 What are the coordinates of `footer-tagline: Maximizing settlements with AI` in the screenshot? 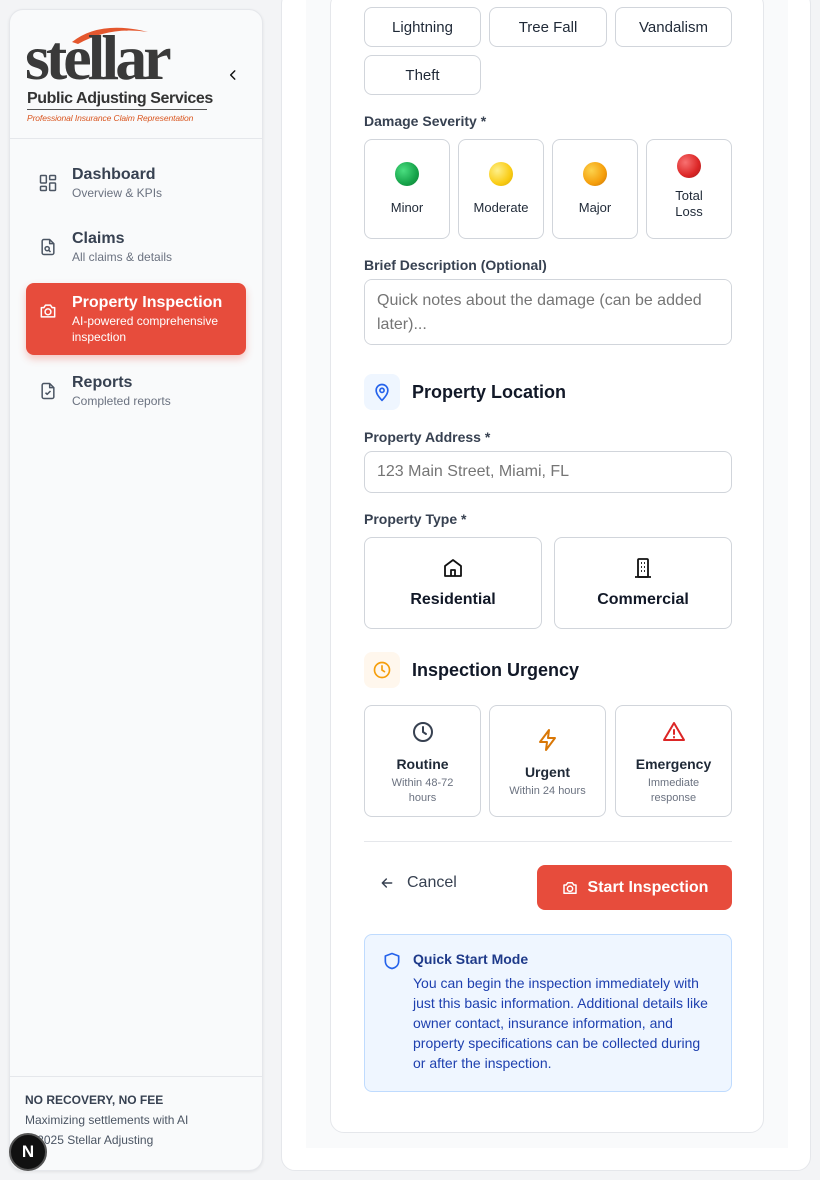 It's located at (107, 1120).